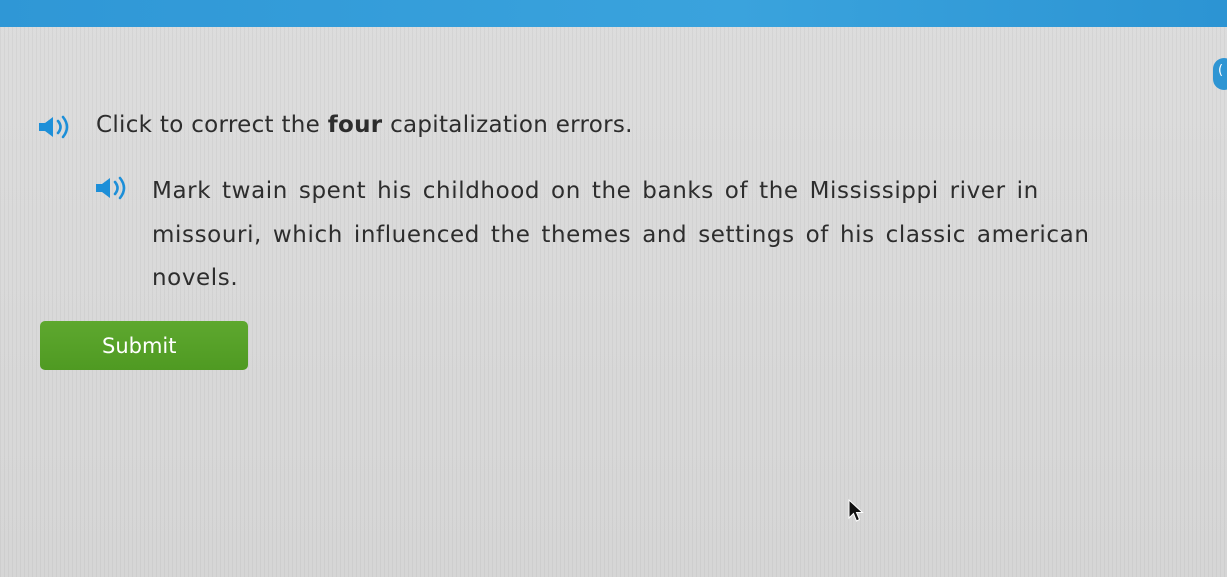 The width and height of the screenshot is (1227, 577). What do you see at coordinates (1221, 70) in the screenshot?
I see `corner-badge-glyph: (` at bounding box center [1221, 70].